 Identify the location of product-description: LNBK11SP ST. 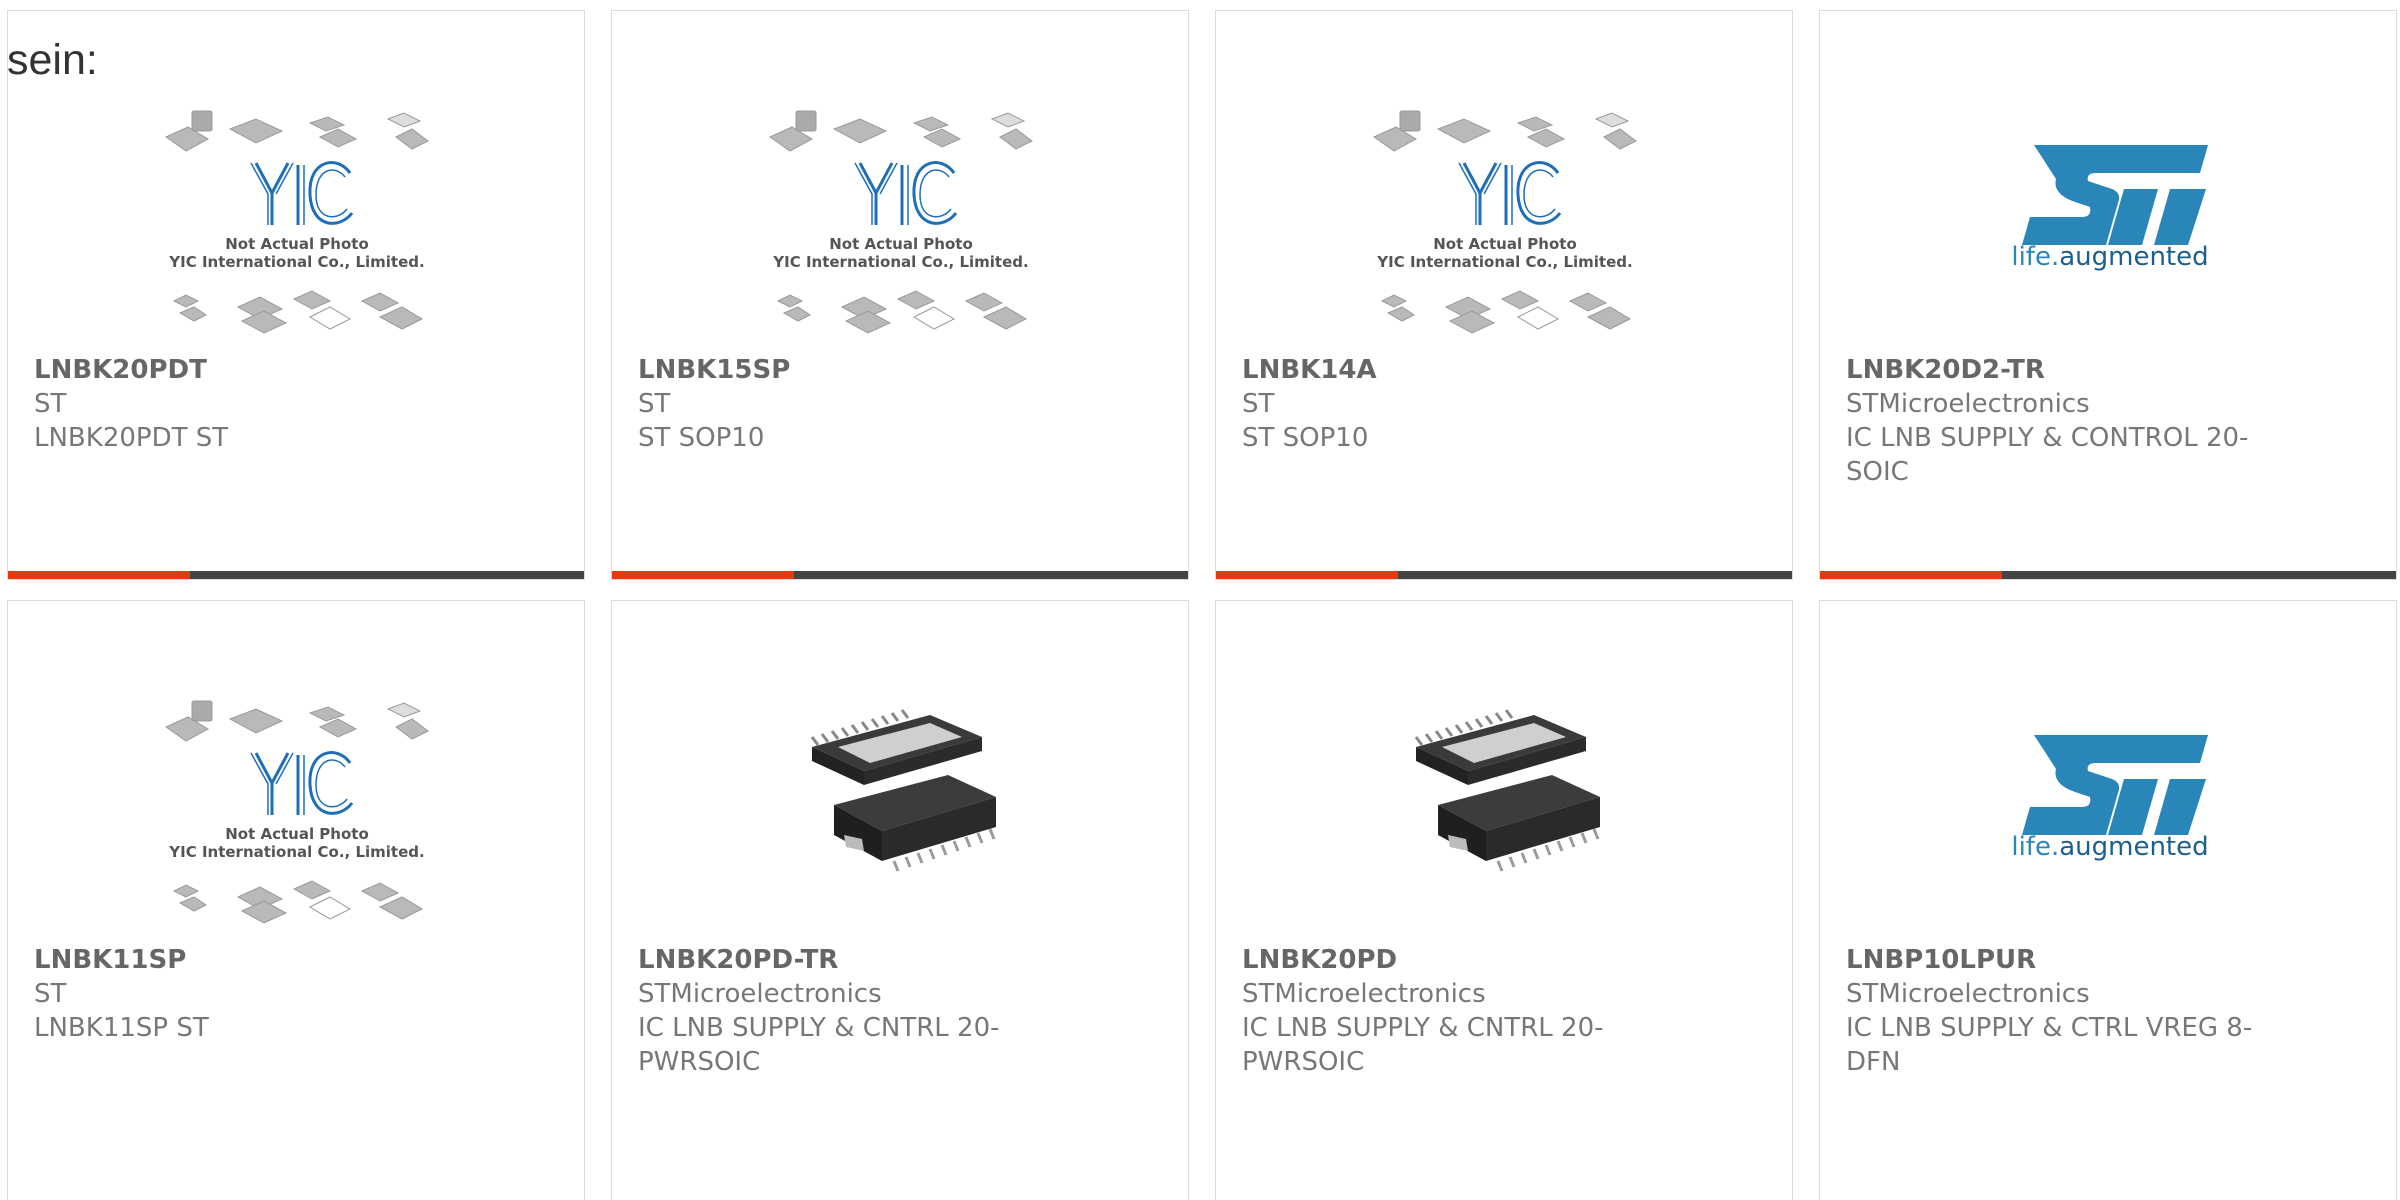
(121, 1028).